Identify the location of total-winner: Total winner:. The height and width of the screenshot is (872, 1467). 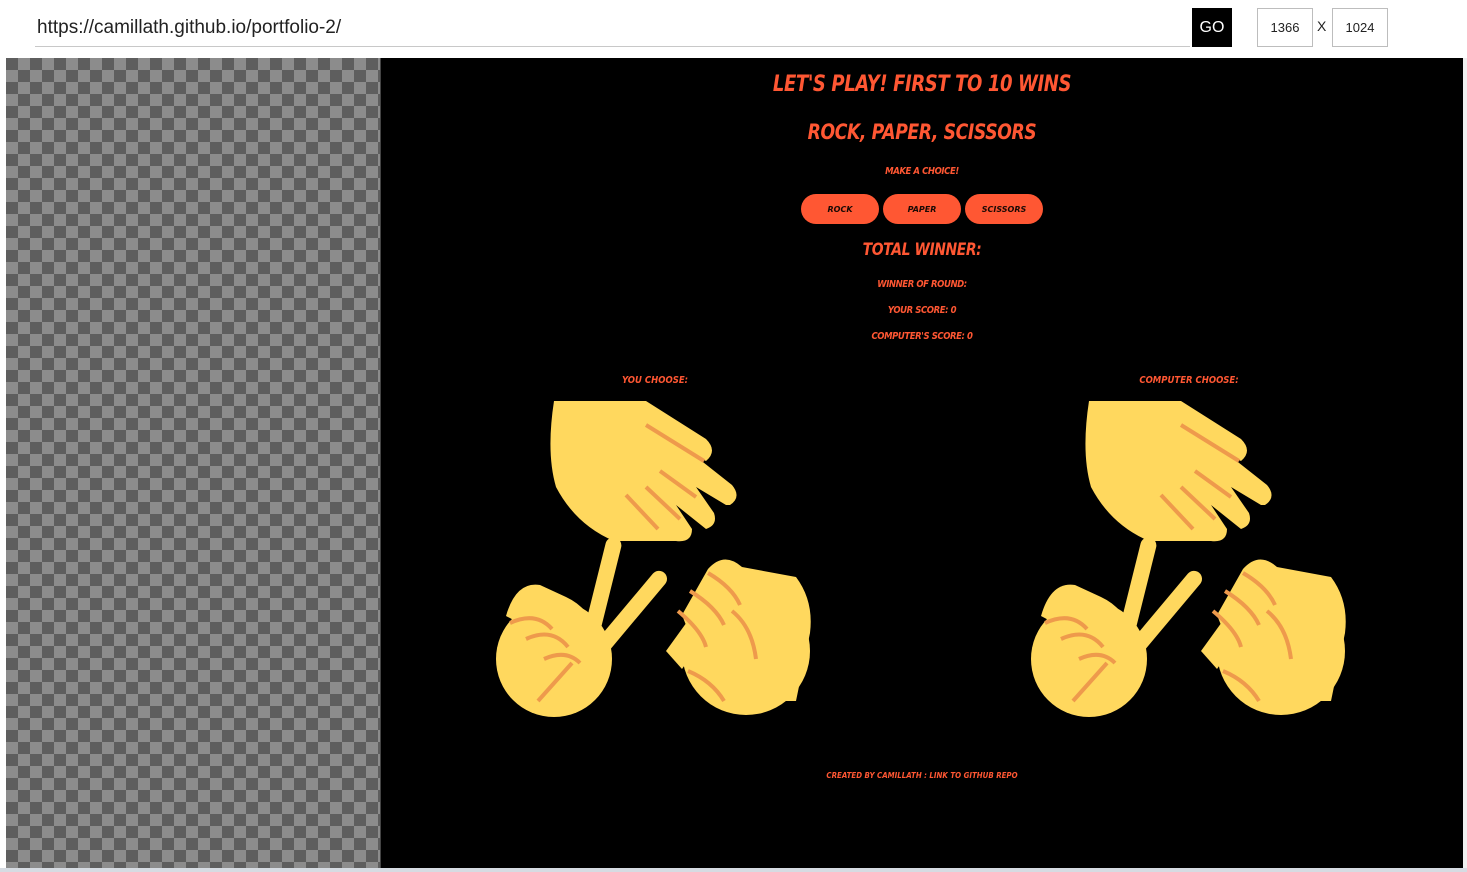
(922, 250).